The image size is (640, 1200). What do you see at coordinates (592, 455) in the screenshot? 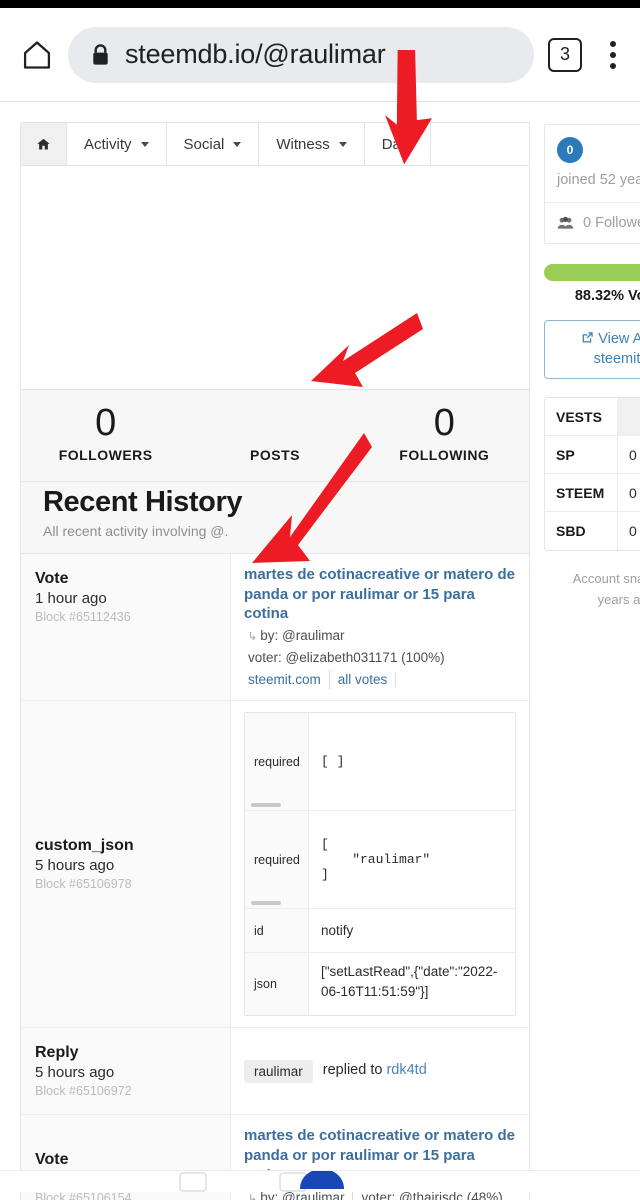
I see `table-row: SP 0` at bounding box center [592, 455].